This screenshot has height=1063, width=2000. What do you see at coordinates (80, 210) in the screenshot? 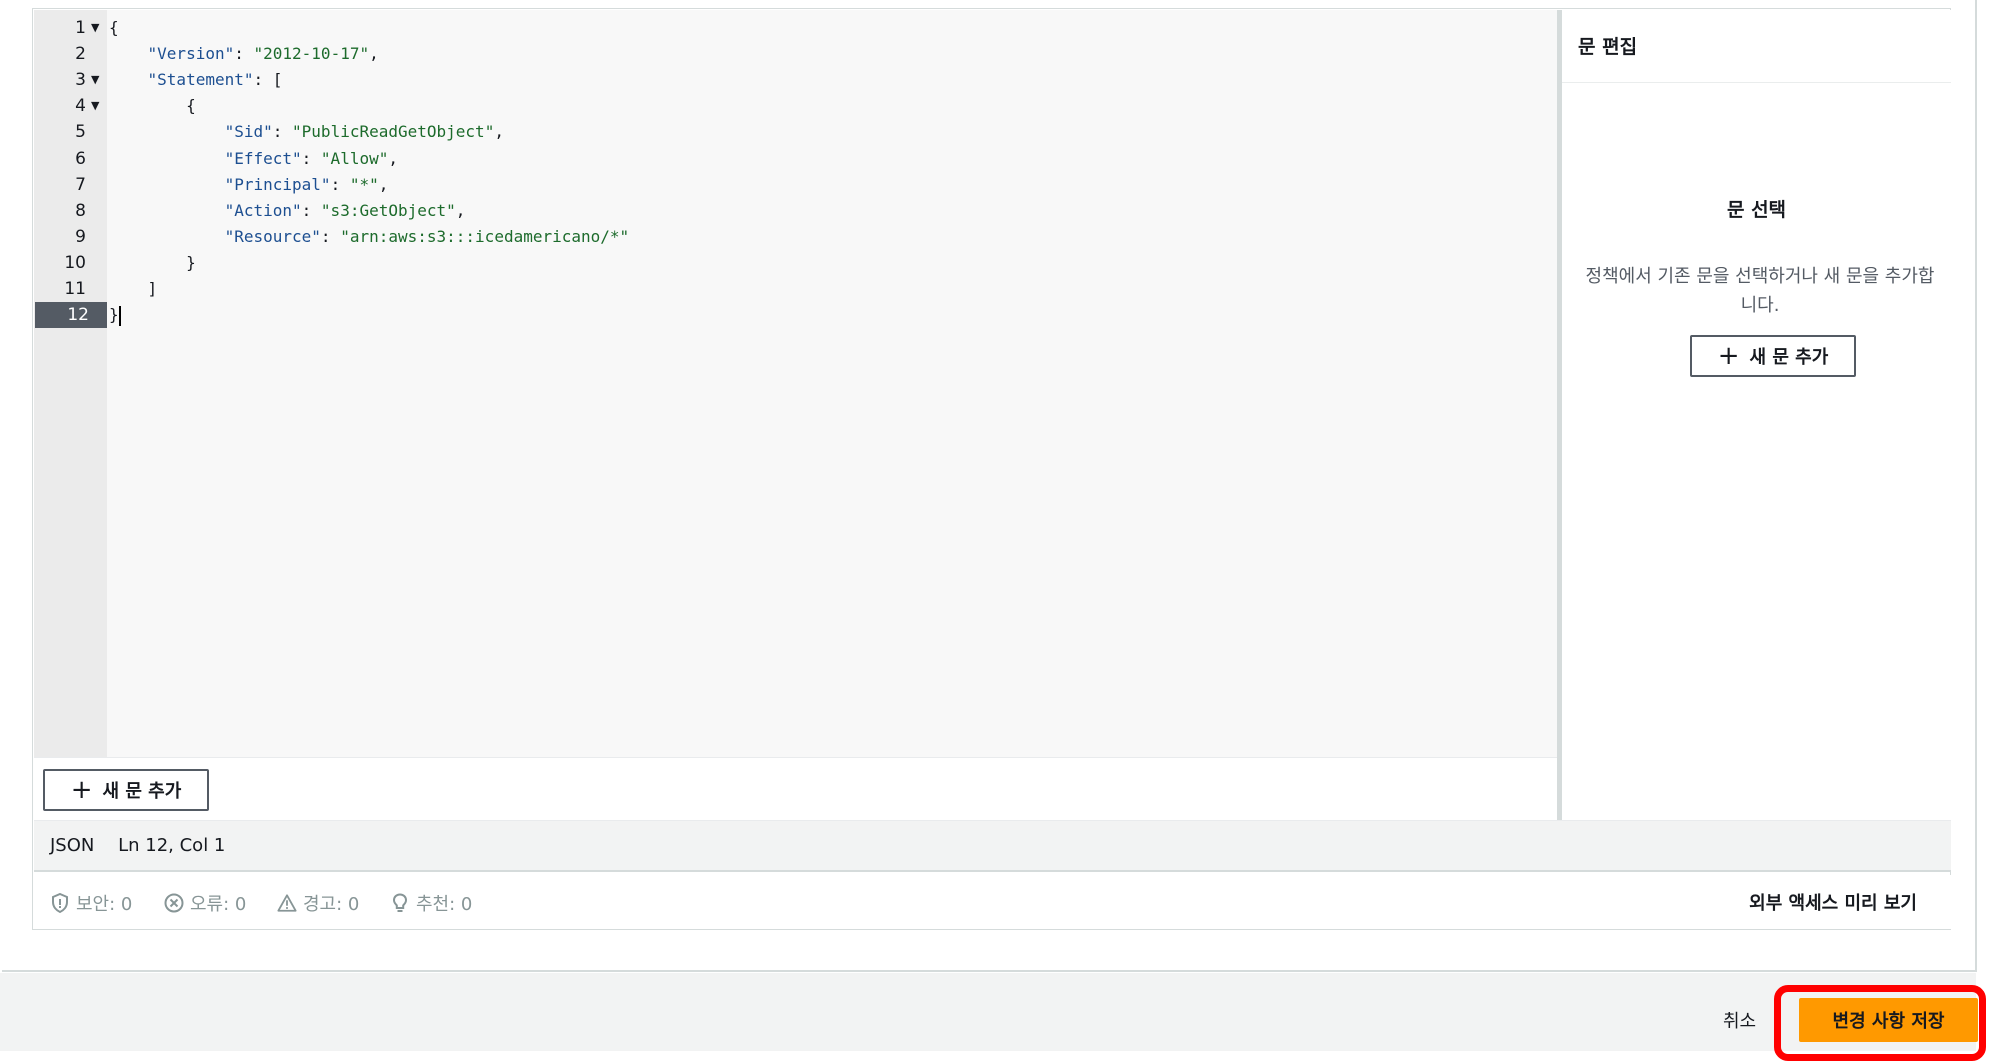
I see `line-number: 8` at bounding box center [80, 210].